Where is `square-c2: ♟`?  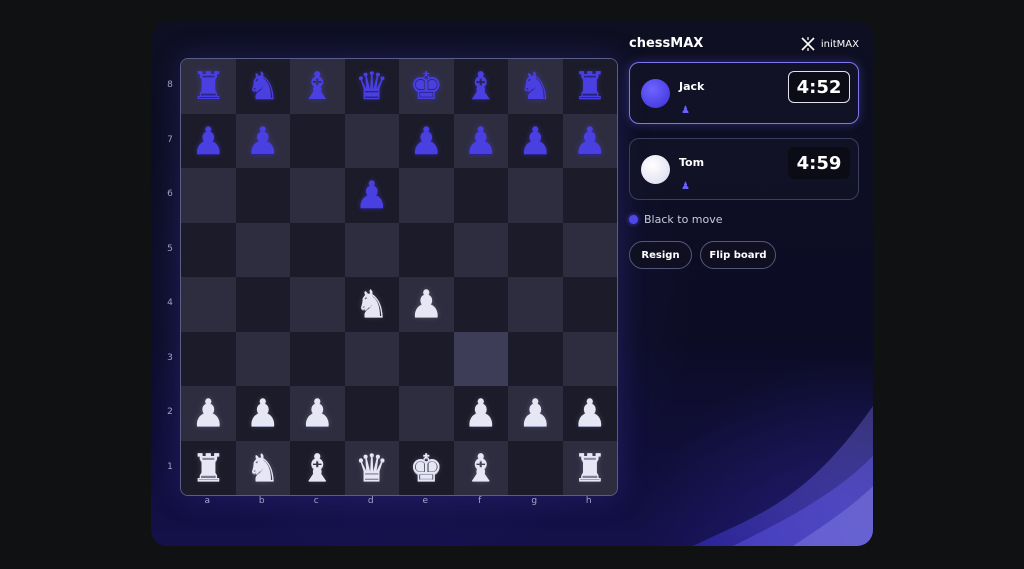
square-c2: ♟ is located at coordinates (317, 413).